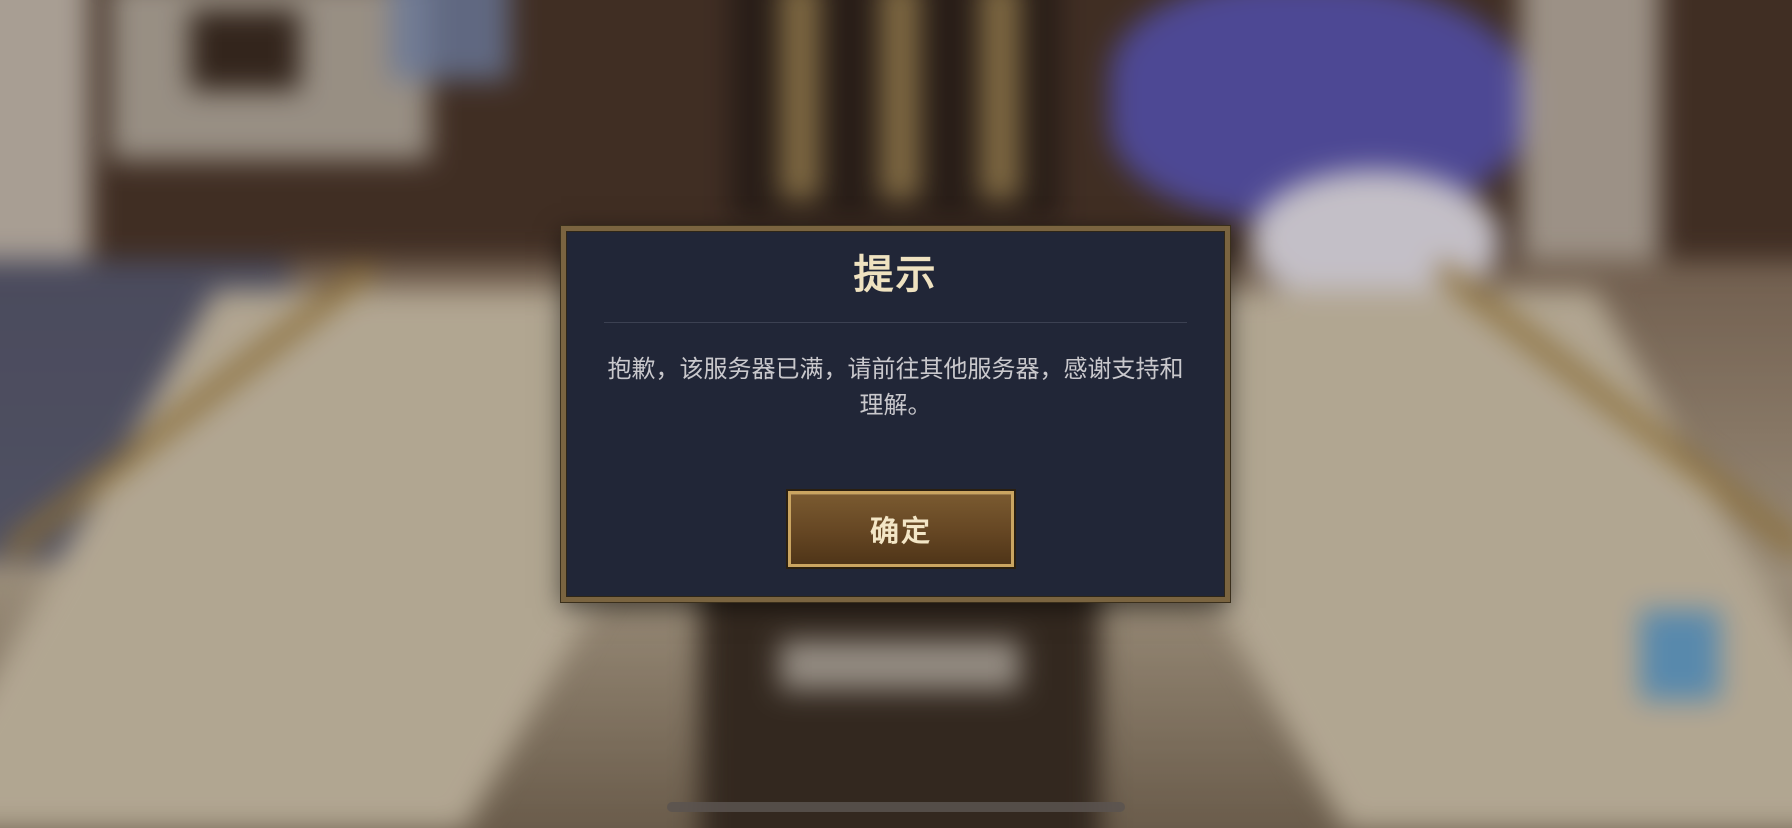 This screenshot has width=1792, height=828. What do you see at coordinates (895, 322) in the screenshot?
I see `dialog-divider` at bounding box center [895, 322].